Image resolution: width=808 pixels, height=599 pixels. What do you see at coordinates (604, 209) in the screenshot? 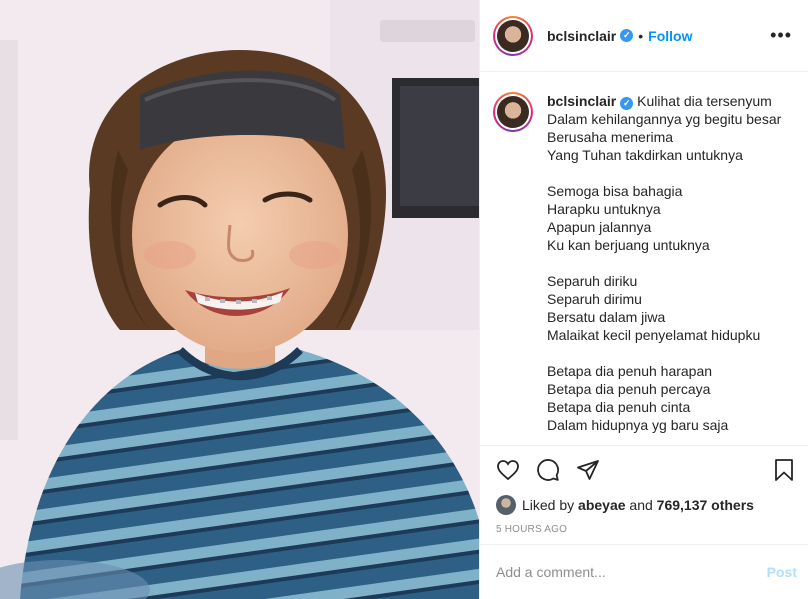
I see `caption-line: Harapku untuknya` at bounding box center [604, 209].